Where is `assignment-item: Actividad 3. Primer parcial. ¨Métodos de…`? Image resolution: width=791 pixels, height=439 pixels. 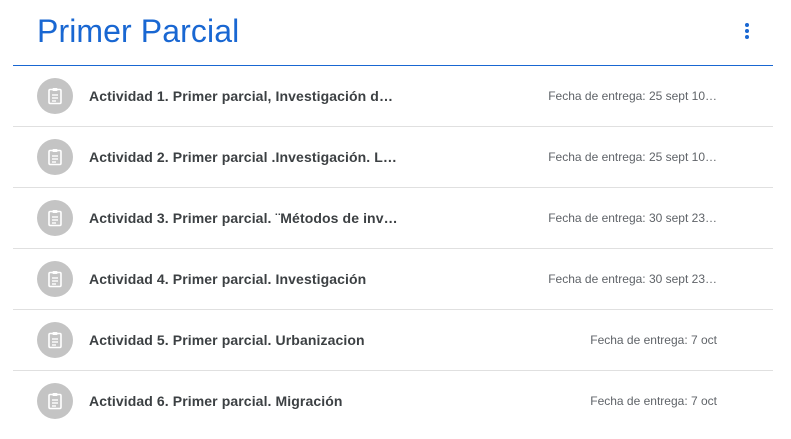 assignment-item: Actividad 3. Primer parcial. ¨Métodos de… is located at coordinates (393, 218).